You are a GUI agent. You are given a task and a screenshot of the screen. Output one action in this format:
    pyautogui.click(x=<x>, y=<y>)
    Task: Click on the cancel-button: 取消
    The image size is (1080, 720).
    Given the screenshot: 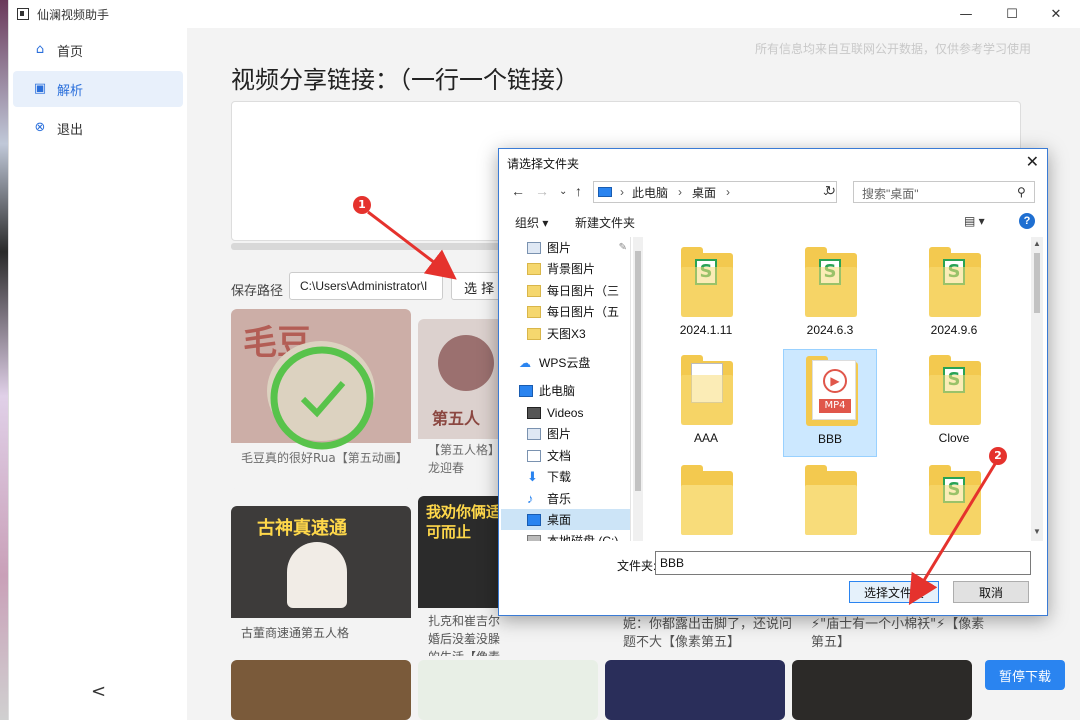 What is the action you would take?
    pyautogui.click(x=991, y=592)
    